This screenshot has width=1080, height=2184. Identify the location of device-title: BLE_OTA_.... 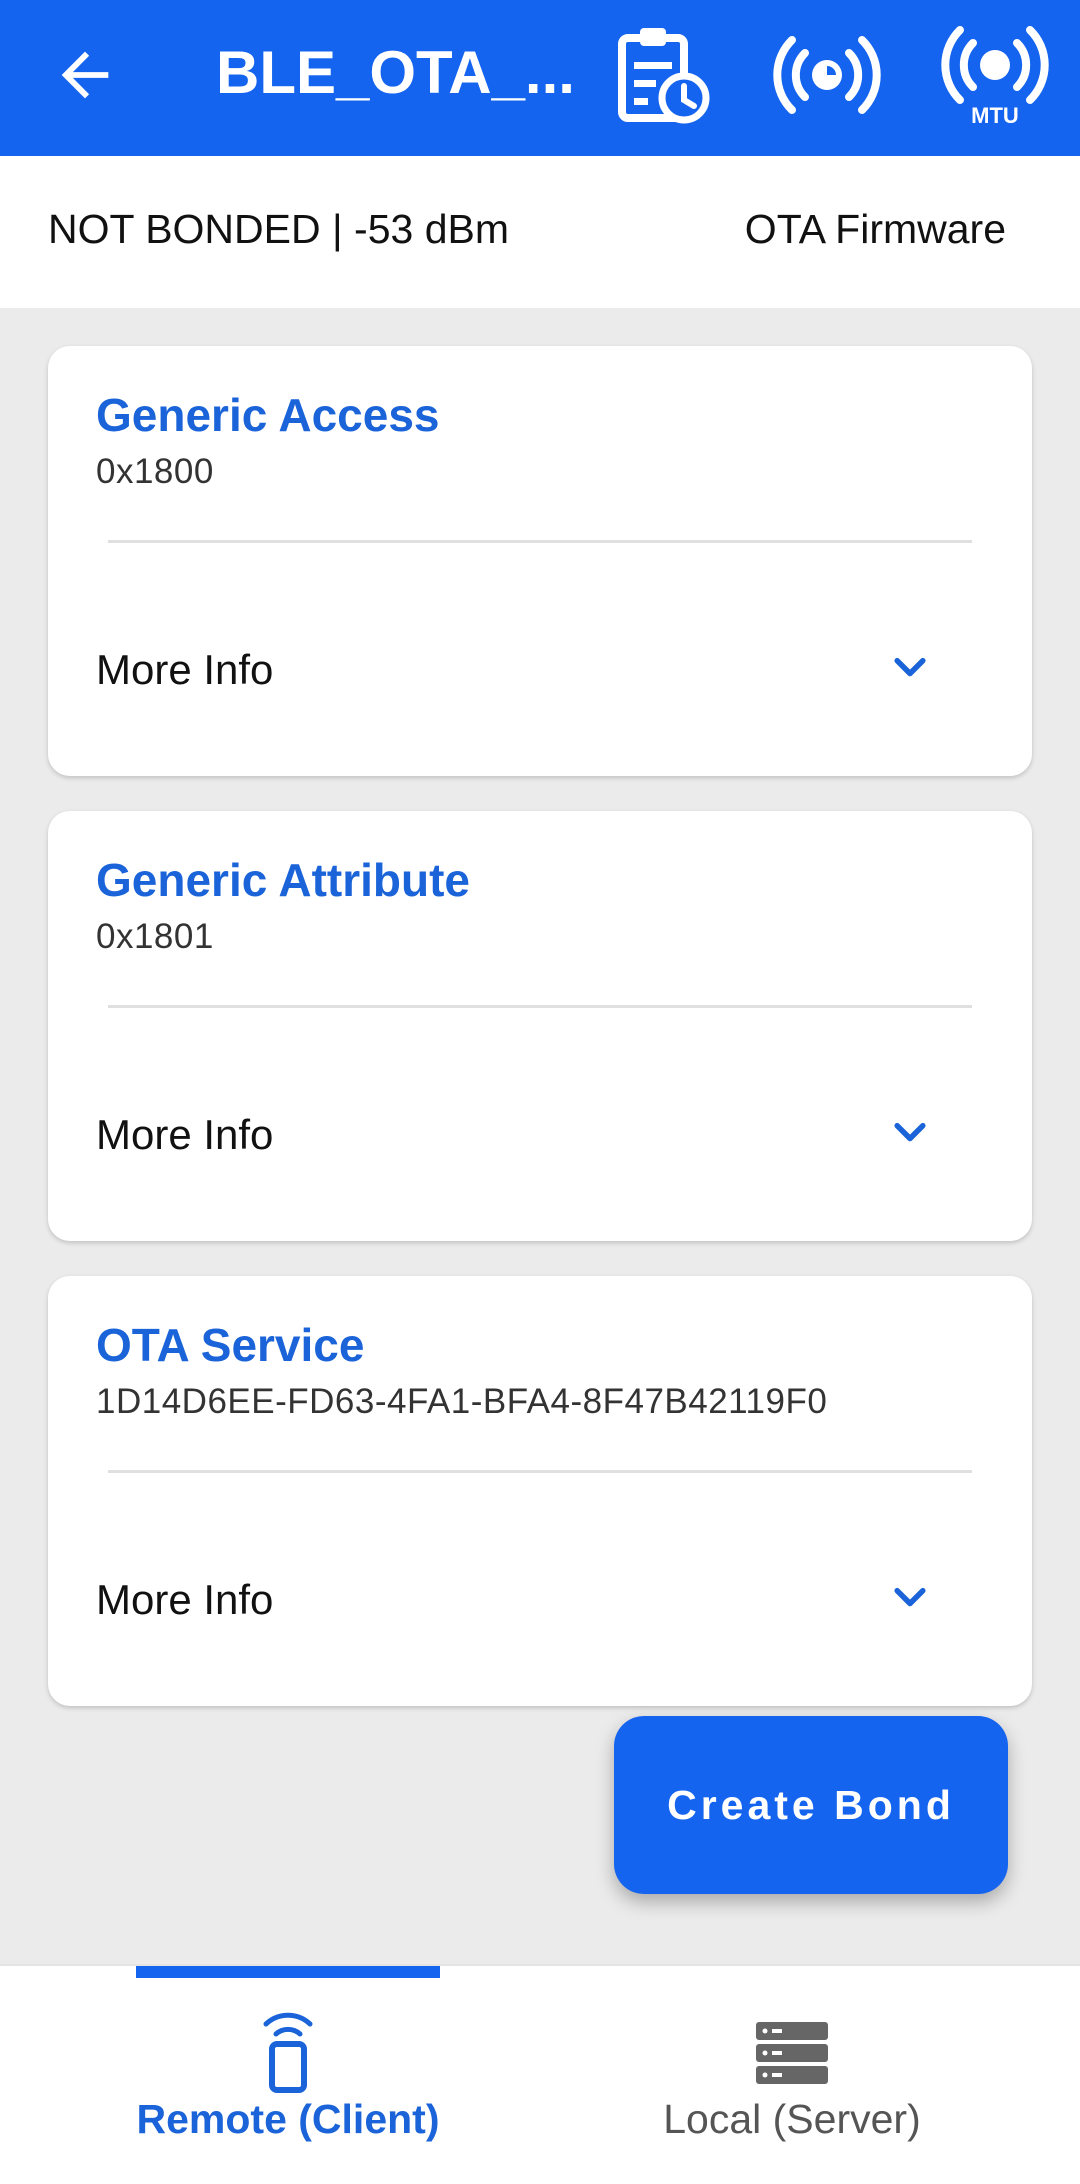
(395, 72).